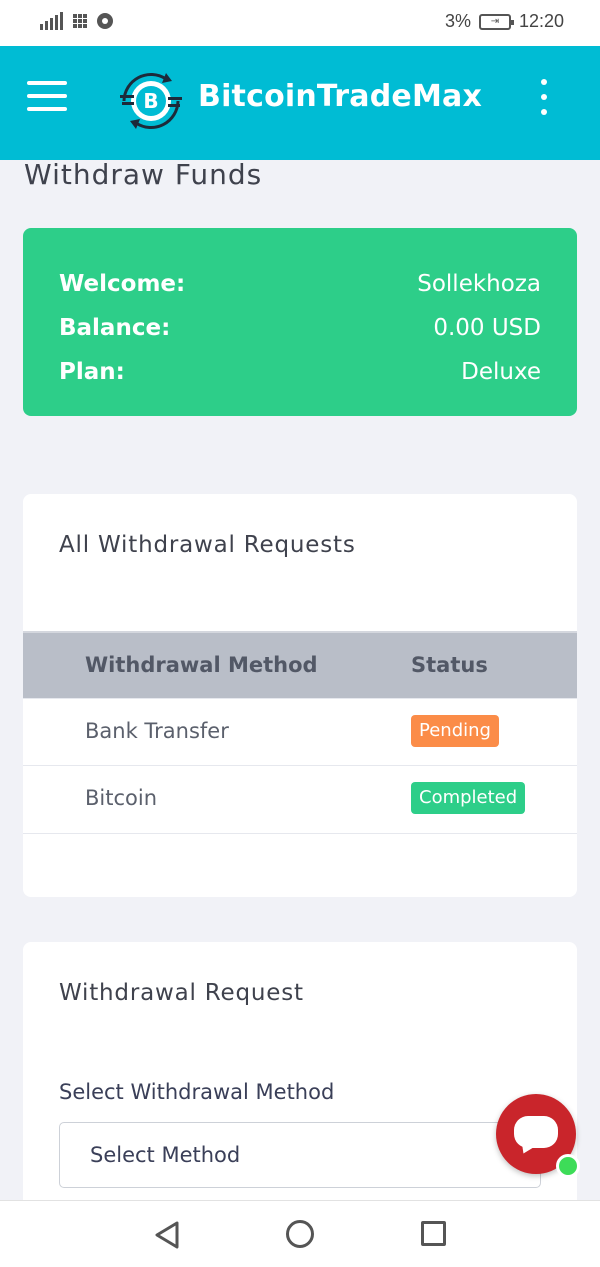 The image size is (600, 1267). What do you see at coordinates (568, 1166) in the screenshot?
I see `online-status-dot` at bounding box center [568, 1166].